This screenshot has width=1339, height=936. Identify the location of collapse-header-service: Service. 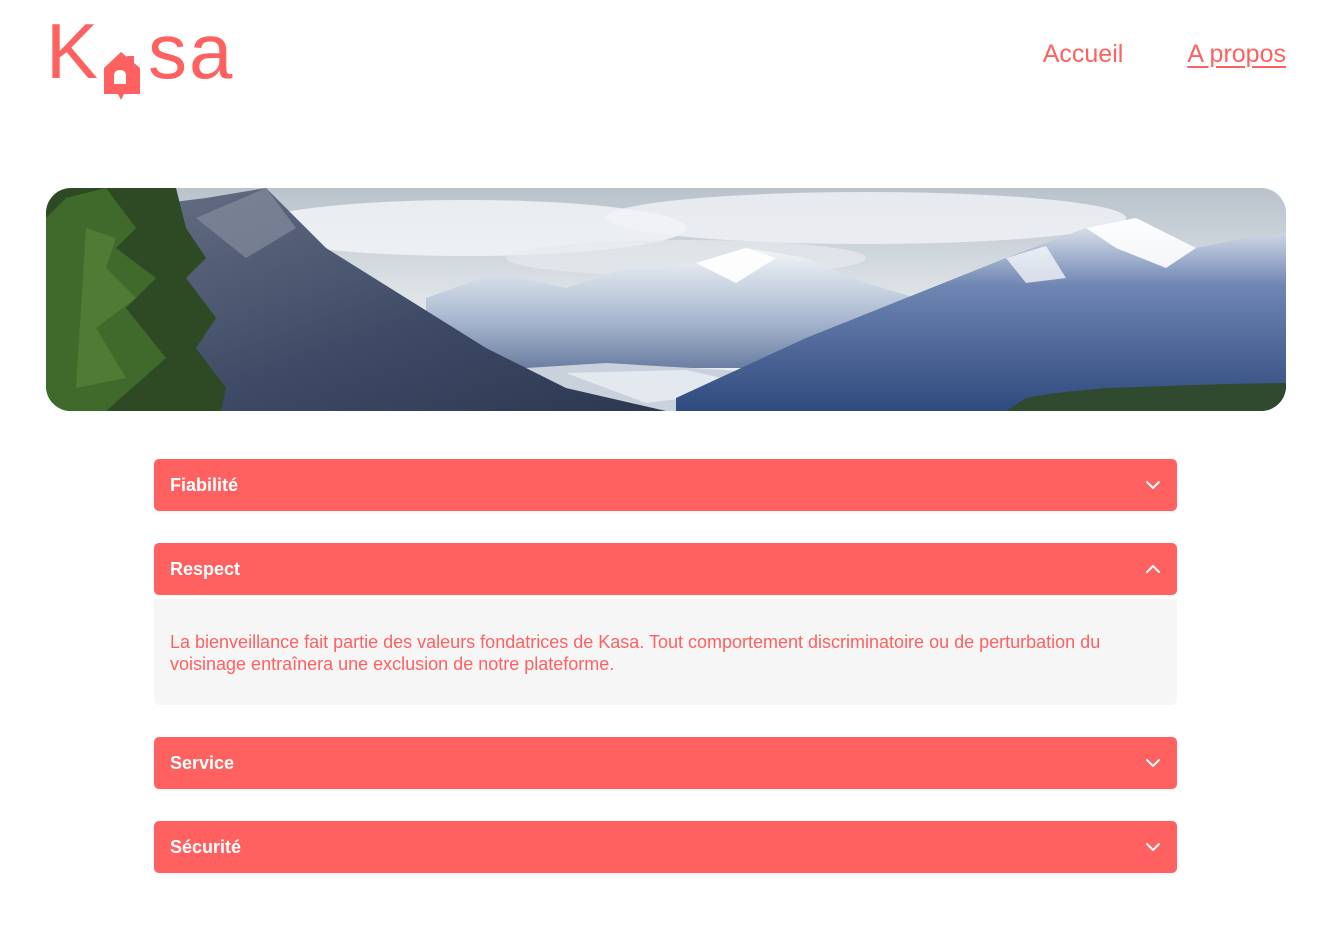
(665, 763).